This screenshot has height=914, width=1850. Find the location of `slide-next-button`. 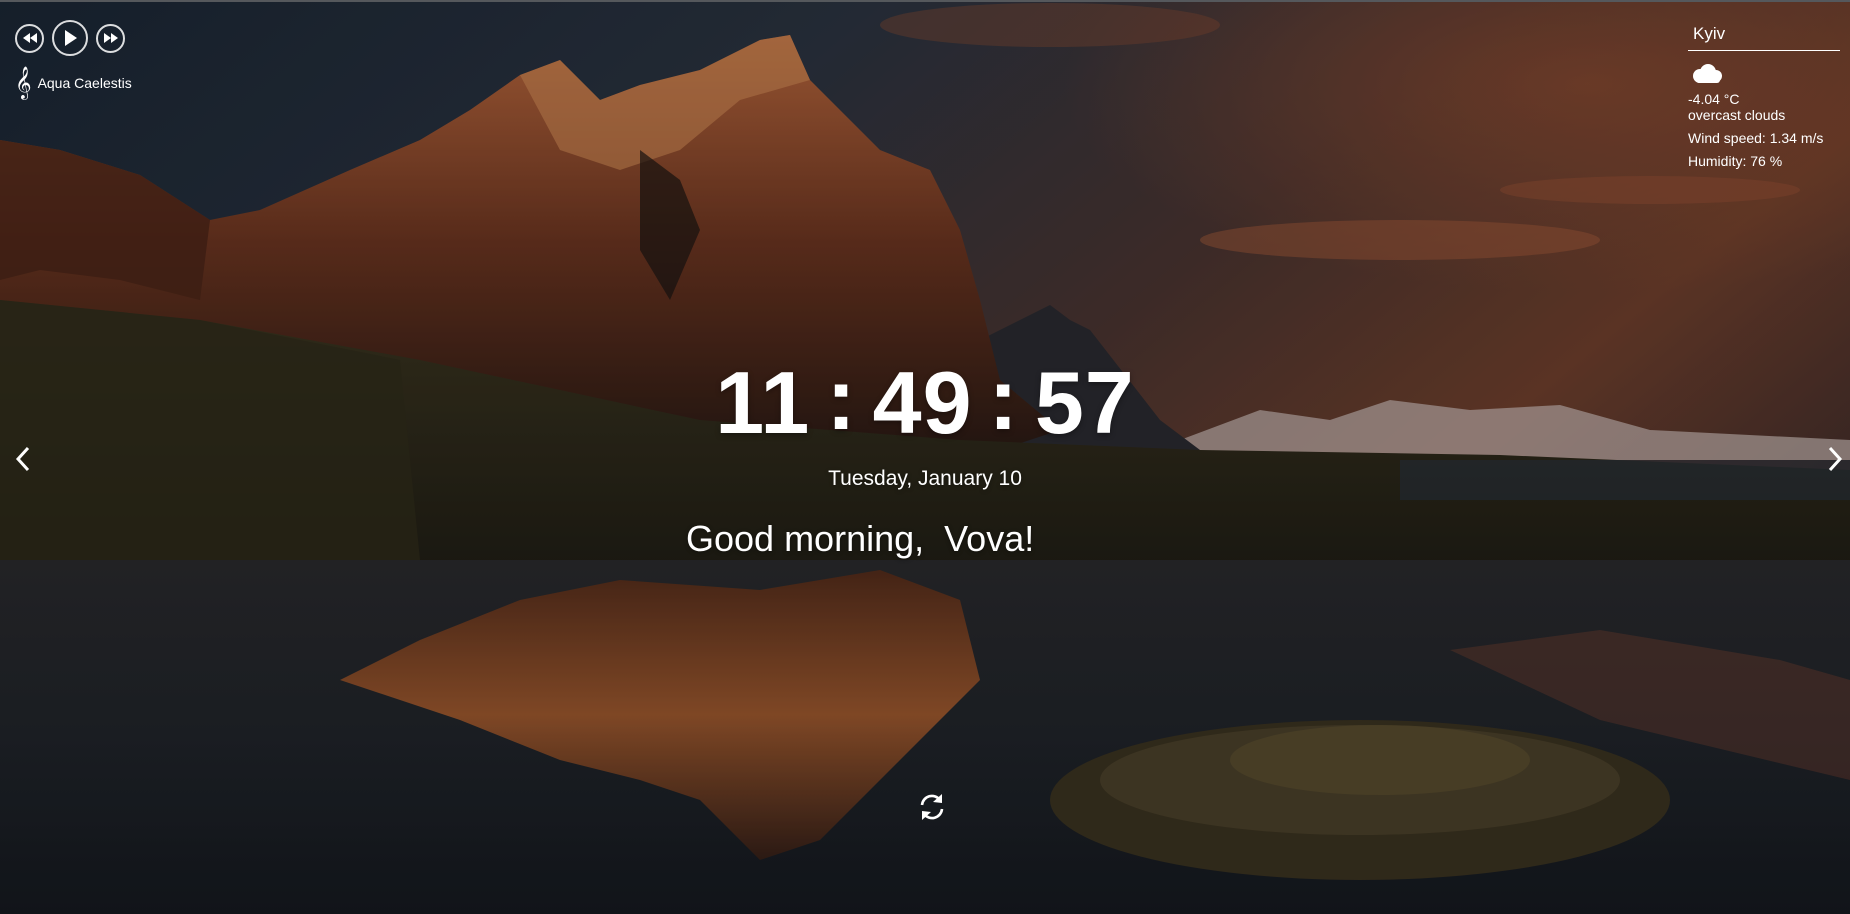

slide-next-button is located at coordinates (1835, 459).